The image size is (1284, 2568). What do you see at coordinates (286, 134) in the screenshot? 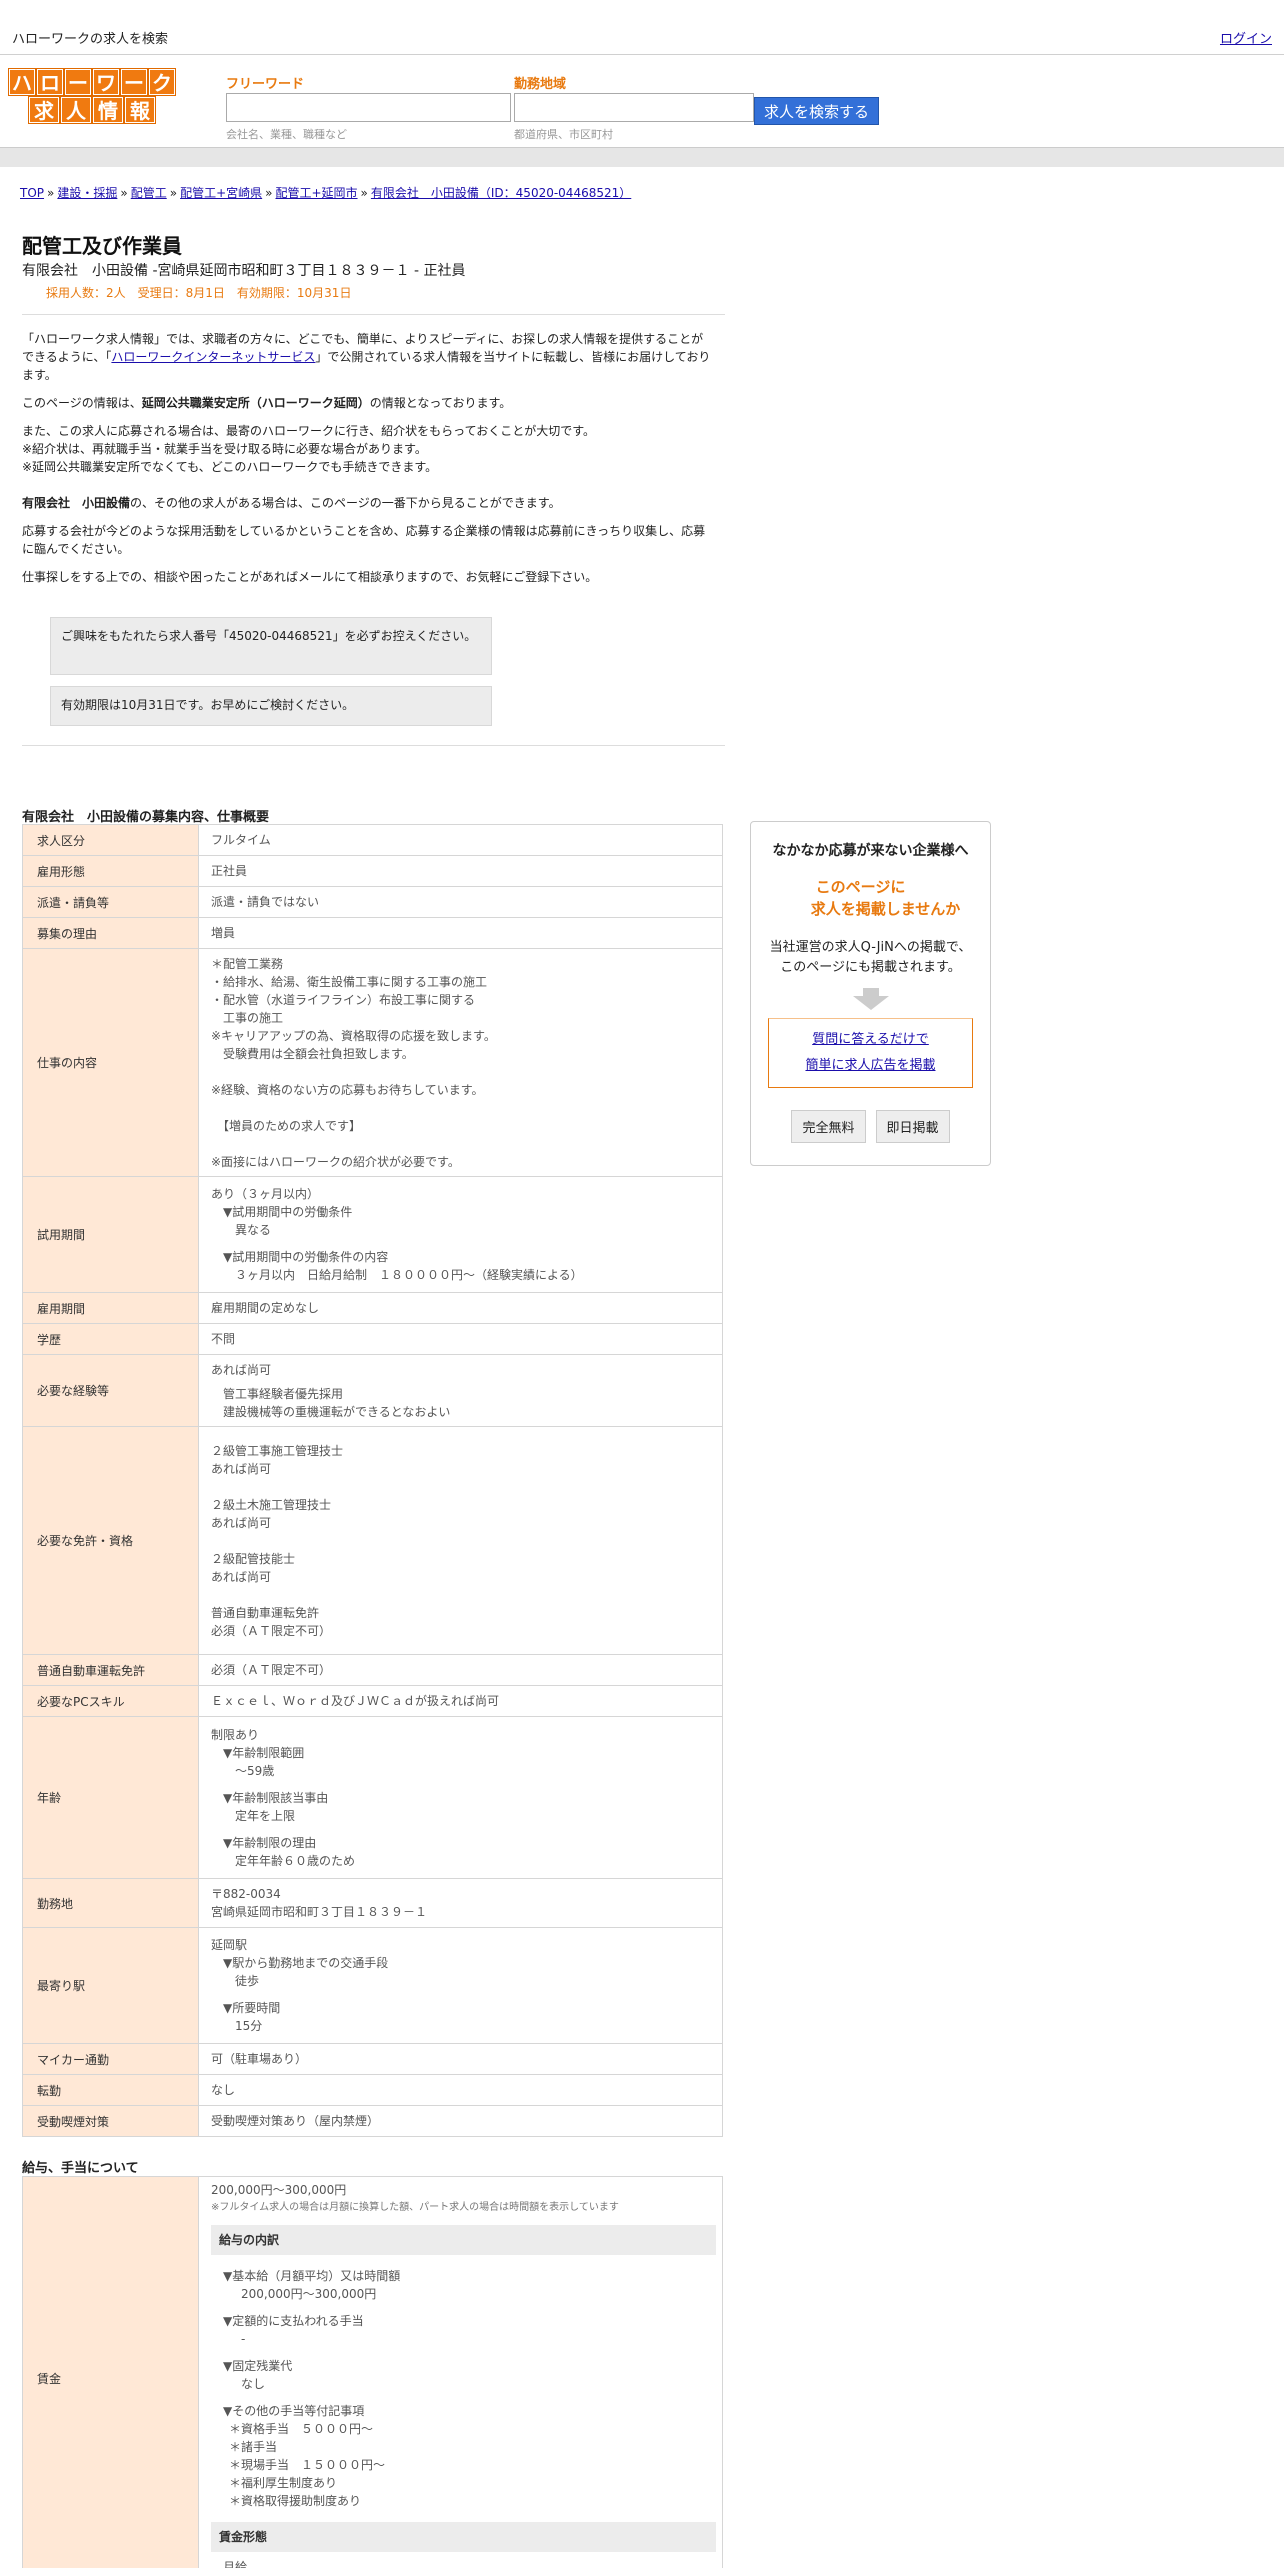
I see `keyword-hint: 会社名、業種、職種など` at bounding box center [286, 134].